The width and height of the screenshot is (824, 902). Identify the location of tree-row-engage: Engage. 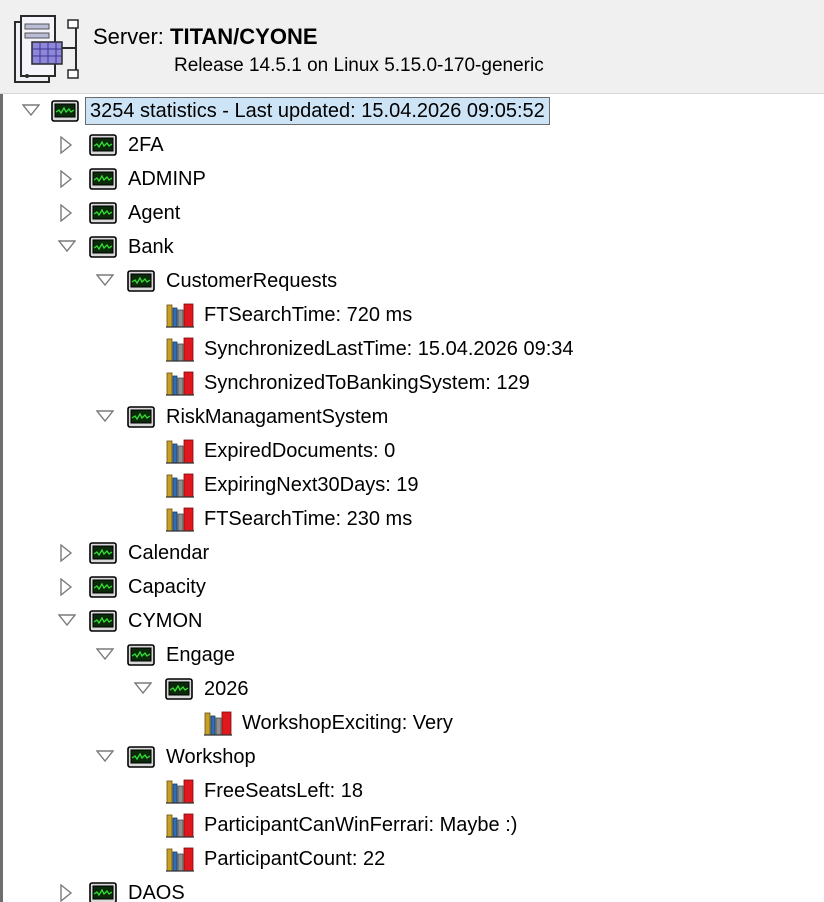
(413, 655).